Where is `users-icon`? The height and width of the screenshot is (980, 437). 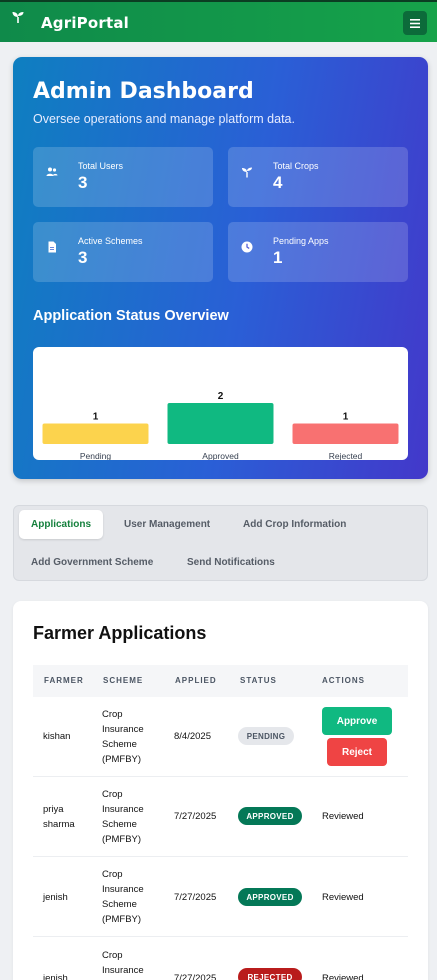 users-icon is located at coordinates (52, 171).